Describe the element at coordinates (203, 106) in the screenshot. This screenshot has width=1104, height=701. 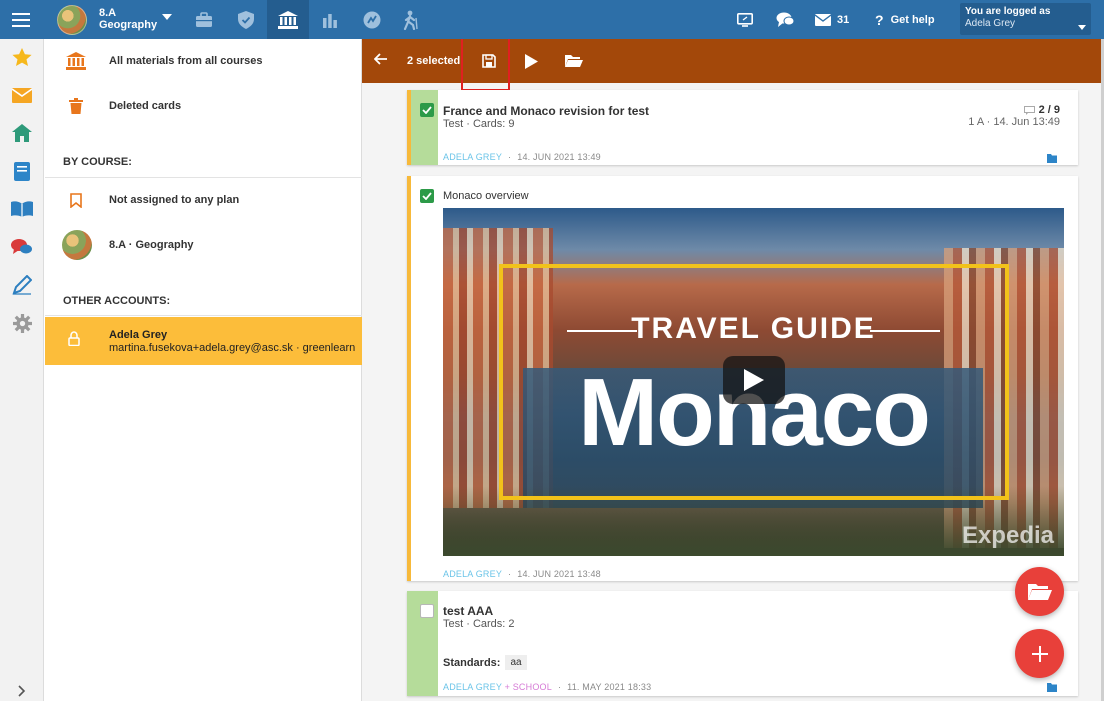
I see `deleted-cards-item: Deleted cards` at that location.